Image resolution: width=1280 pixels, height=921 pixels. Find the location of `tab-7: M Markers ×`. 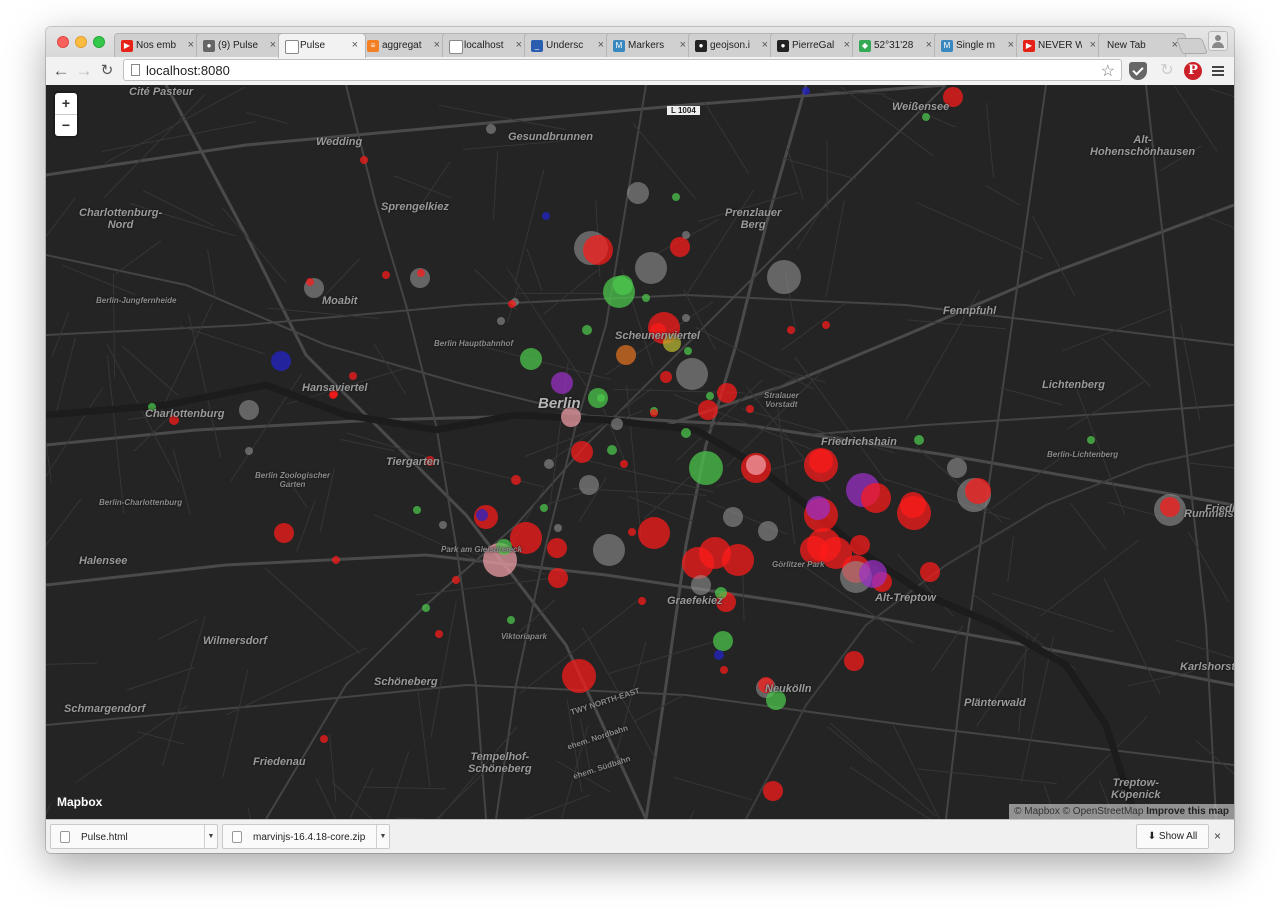

tab-7: M Markers × is located at coordinates (650, 45).